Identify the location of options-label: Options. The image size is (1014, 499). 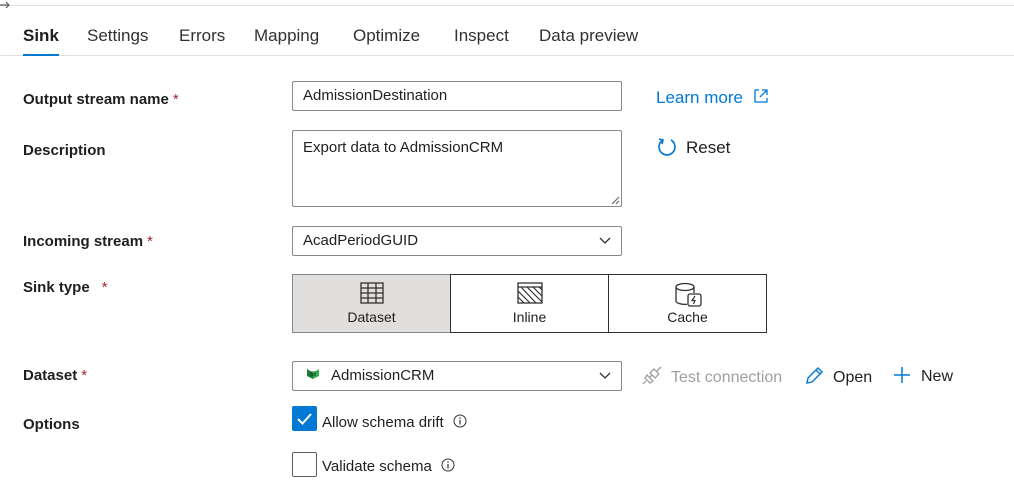
(51, 424).